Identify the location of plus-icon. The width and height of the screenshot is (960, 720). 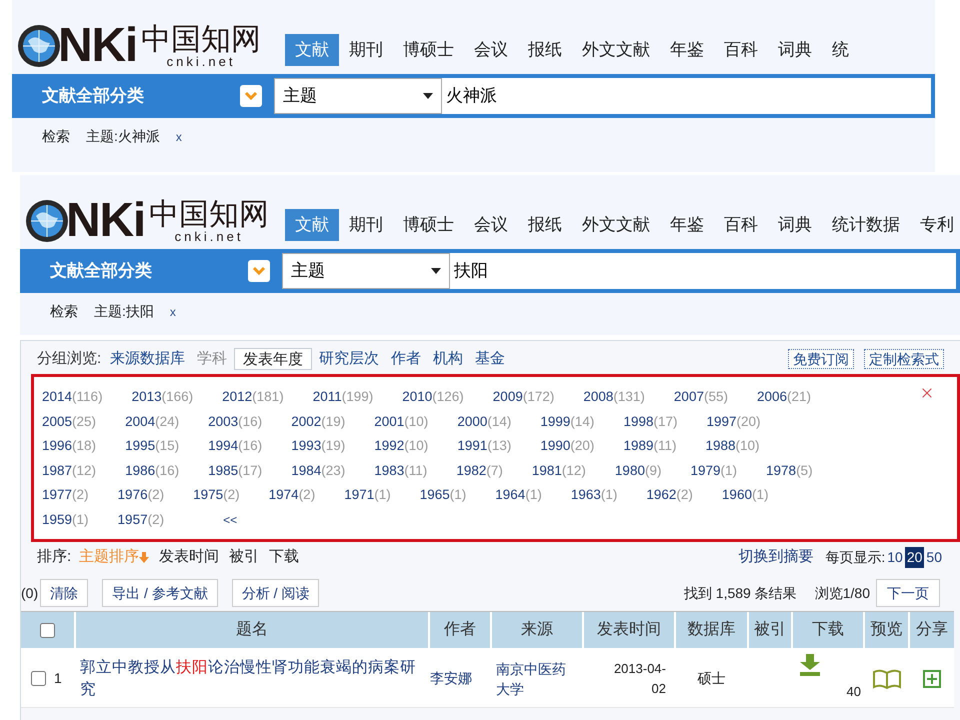
(932, 679).